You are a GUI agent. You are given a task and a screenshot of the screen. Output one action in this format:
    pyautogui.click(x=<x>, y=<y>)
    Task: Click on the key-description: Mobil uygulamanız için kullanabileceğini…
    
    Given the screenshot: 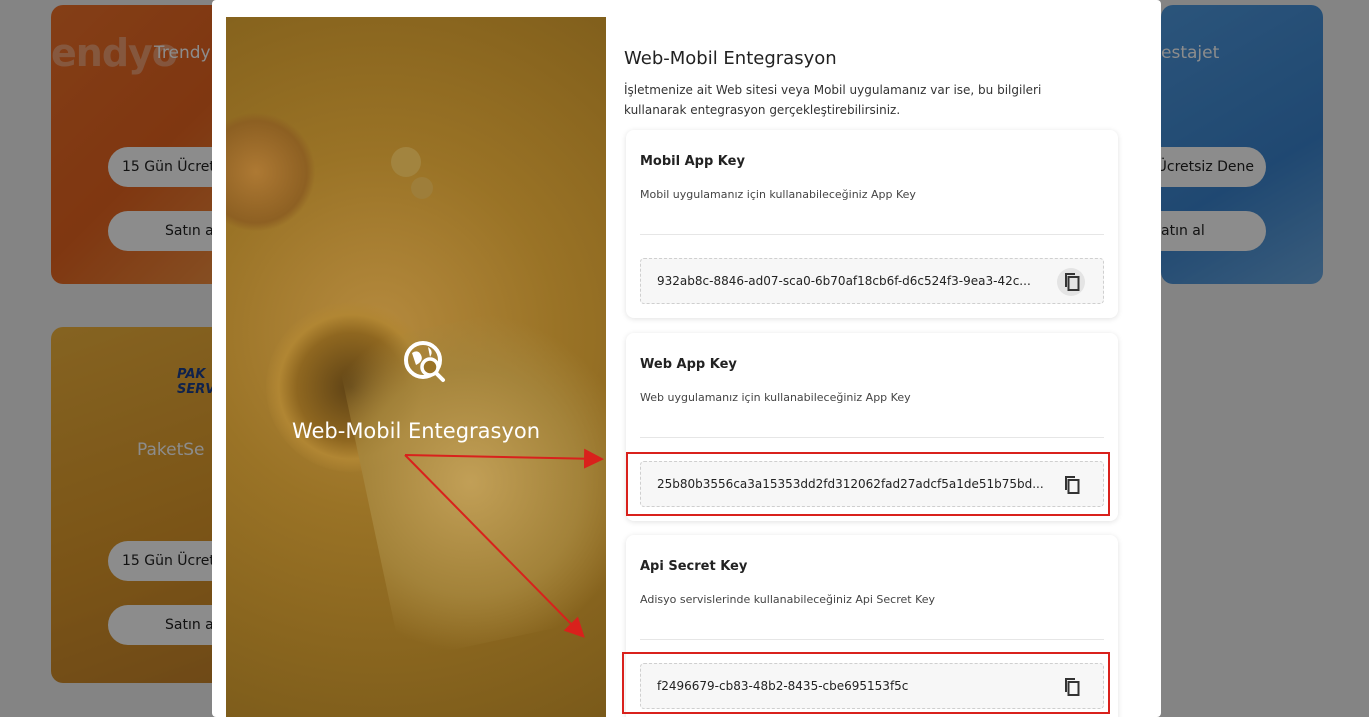 What is the action you would take?
    pyautogui.click(x=778, y=194)
    